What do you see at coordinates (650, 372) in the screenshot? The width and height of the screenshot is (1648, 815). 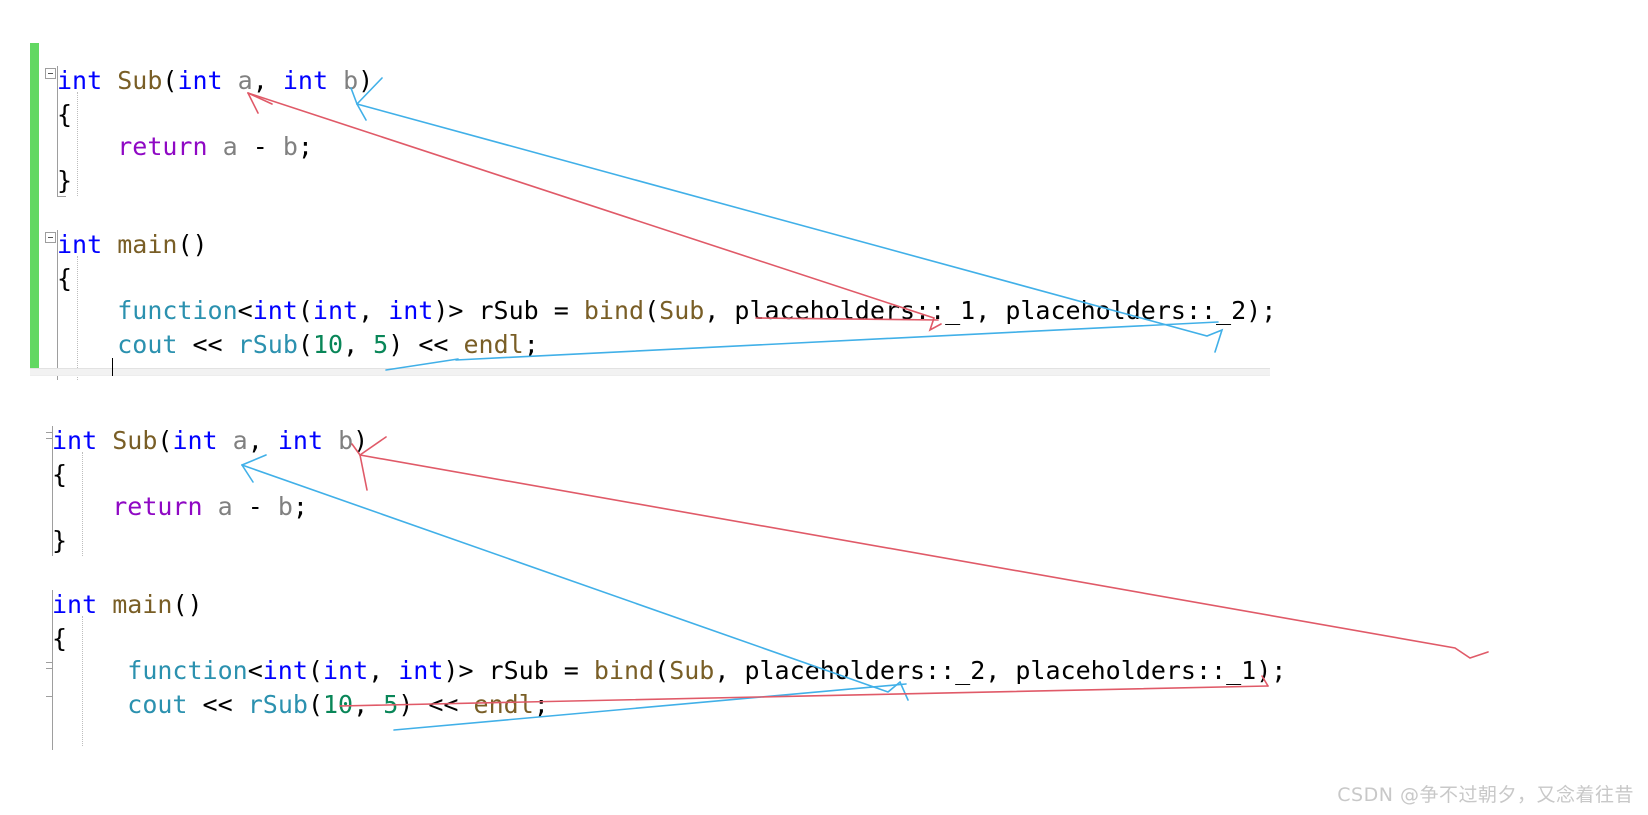 I see `block-separator` at bounding box center [650, 372].